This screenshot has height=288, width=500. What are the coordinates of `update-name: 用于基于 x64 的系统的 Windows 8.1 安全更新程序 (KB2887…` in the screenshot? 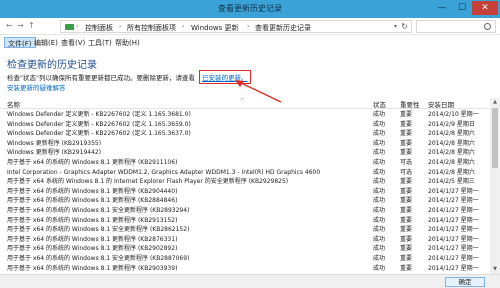 It's located at (98, 258).